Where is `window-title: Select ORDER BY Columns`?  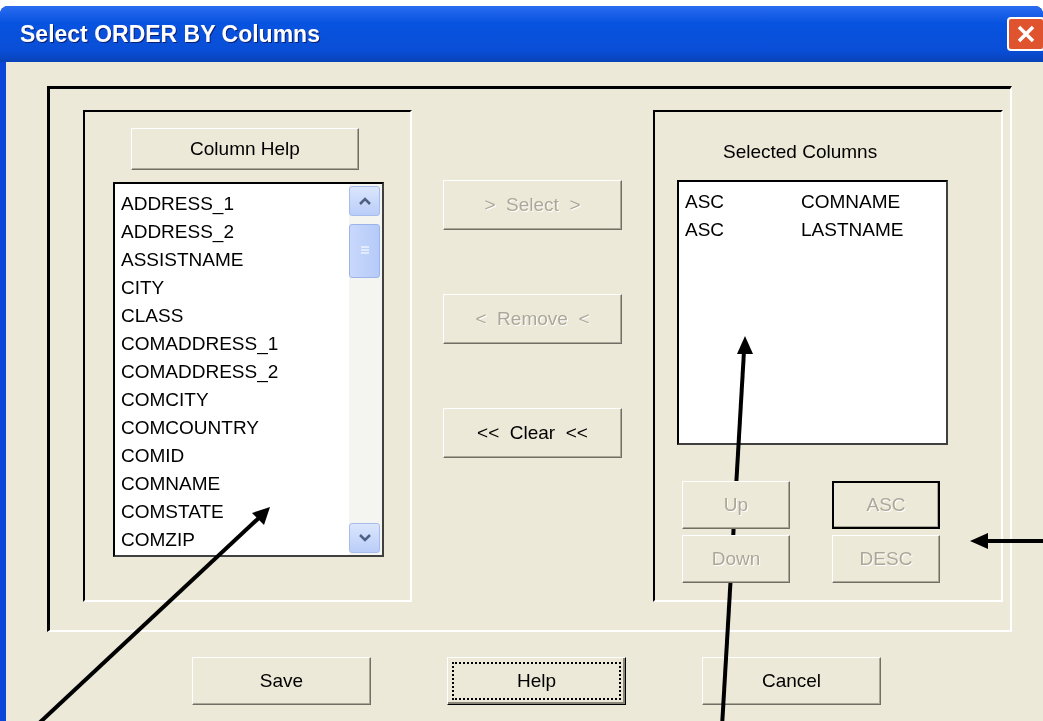
window-title: Select ORDER BY Columns is located at coordinates (170, 34).